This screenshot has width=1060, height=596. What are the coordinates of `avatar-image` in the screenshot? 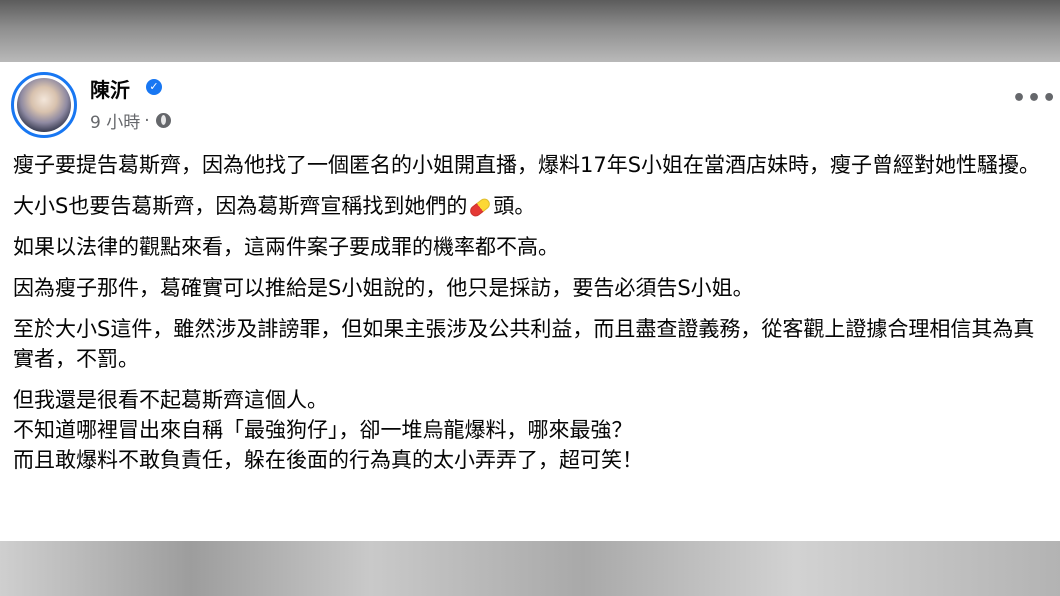 It's located at (44, 105).